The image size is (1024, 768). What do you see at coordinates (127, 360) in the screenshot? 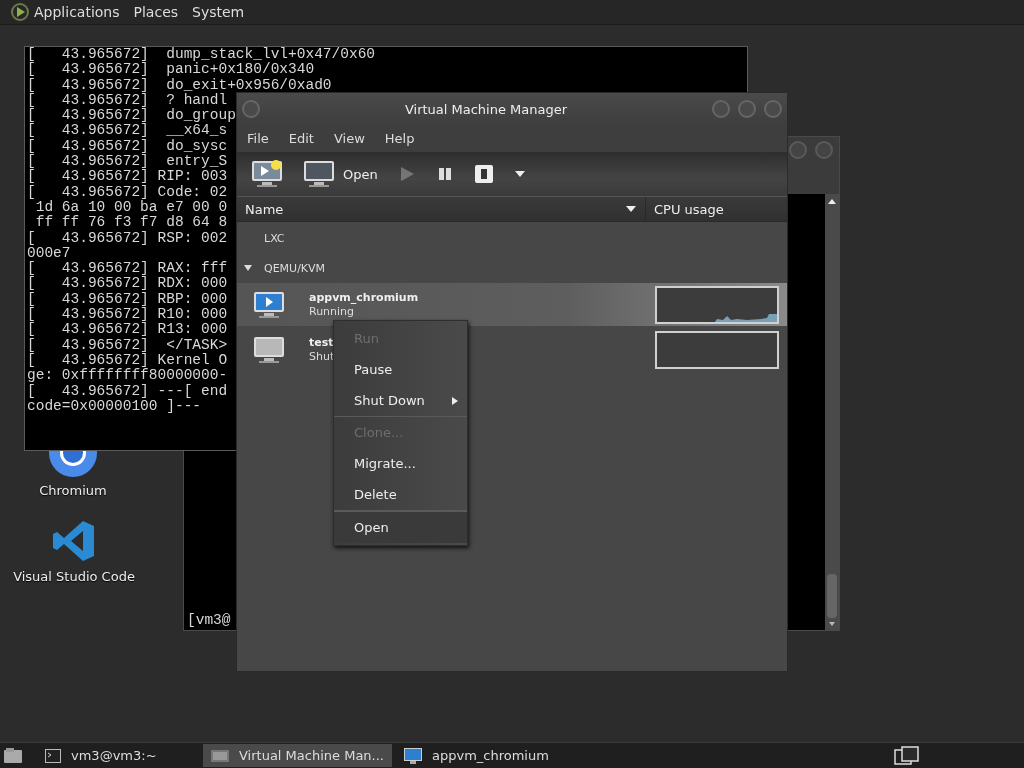
I see `console-line: [ 43.965672] Kernel O` at bounding box center [127, 360].